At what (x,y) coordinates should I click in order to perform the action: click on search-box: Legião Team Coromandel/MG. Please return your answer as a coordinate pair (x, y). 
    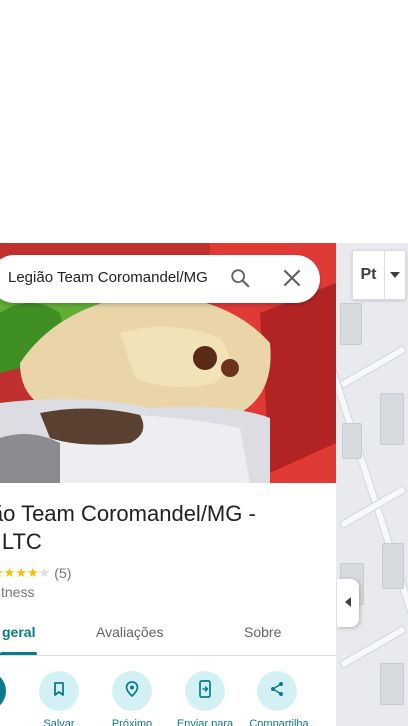
    Looking at the image, I should click on (160, 279).